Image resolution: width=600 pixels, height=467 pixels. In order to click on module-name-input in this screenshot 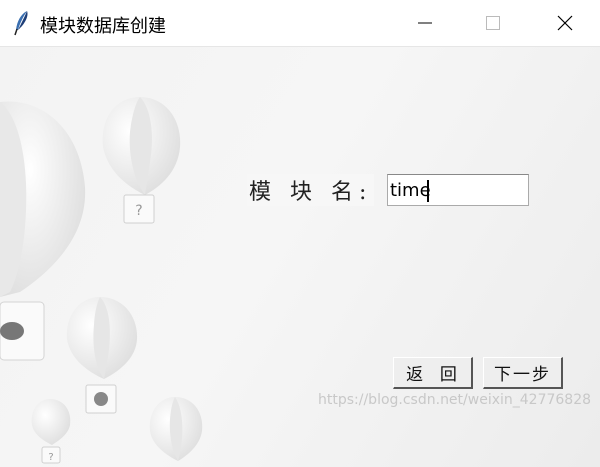, I will do `click(458, 190)`.